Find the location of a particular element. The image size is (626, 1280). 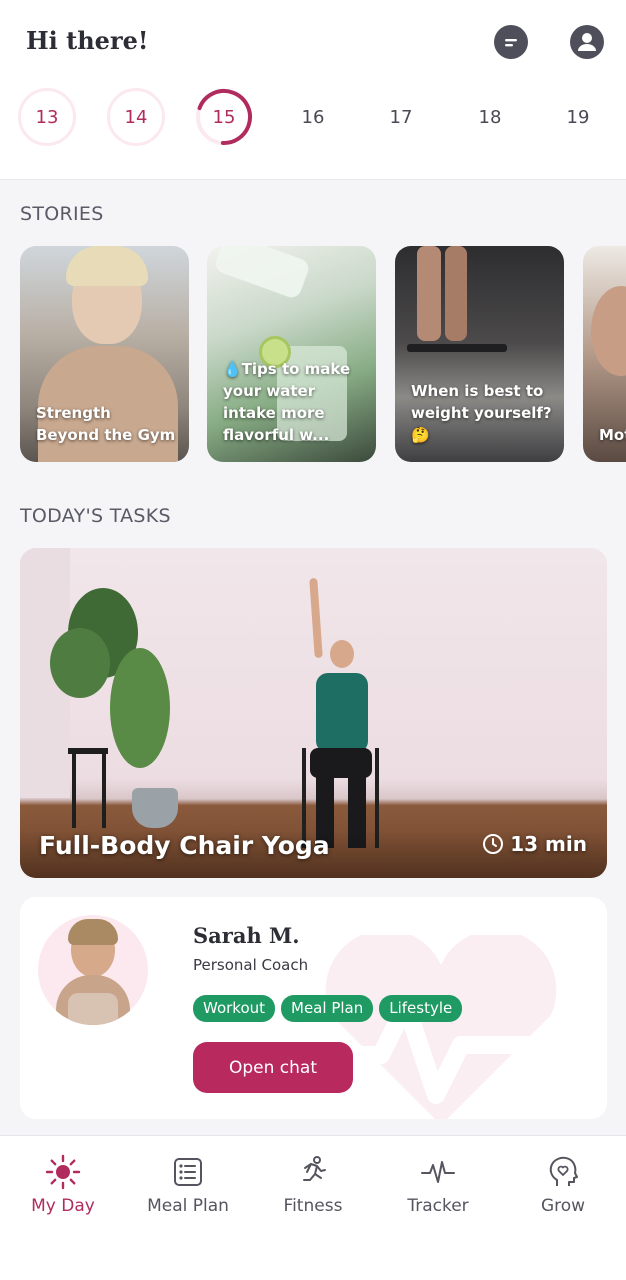

workout-duration: 13 min is located at coordinates (534, 844).